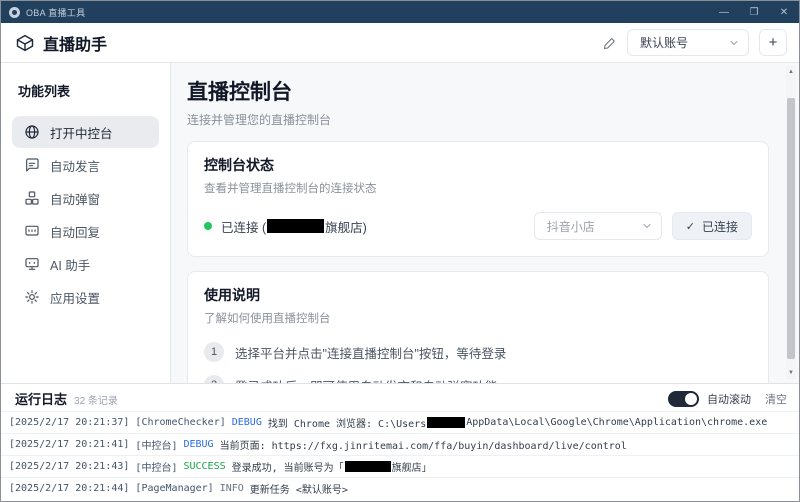 The height and width of the screenshot is (502, 800). What do you see at coordinates (267, 319) in the screenshot?
I see `help-card-subtitle: 了解如何使用直播控制台` at bounding box center [267, 319].